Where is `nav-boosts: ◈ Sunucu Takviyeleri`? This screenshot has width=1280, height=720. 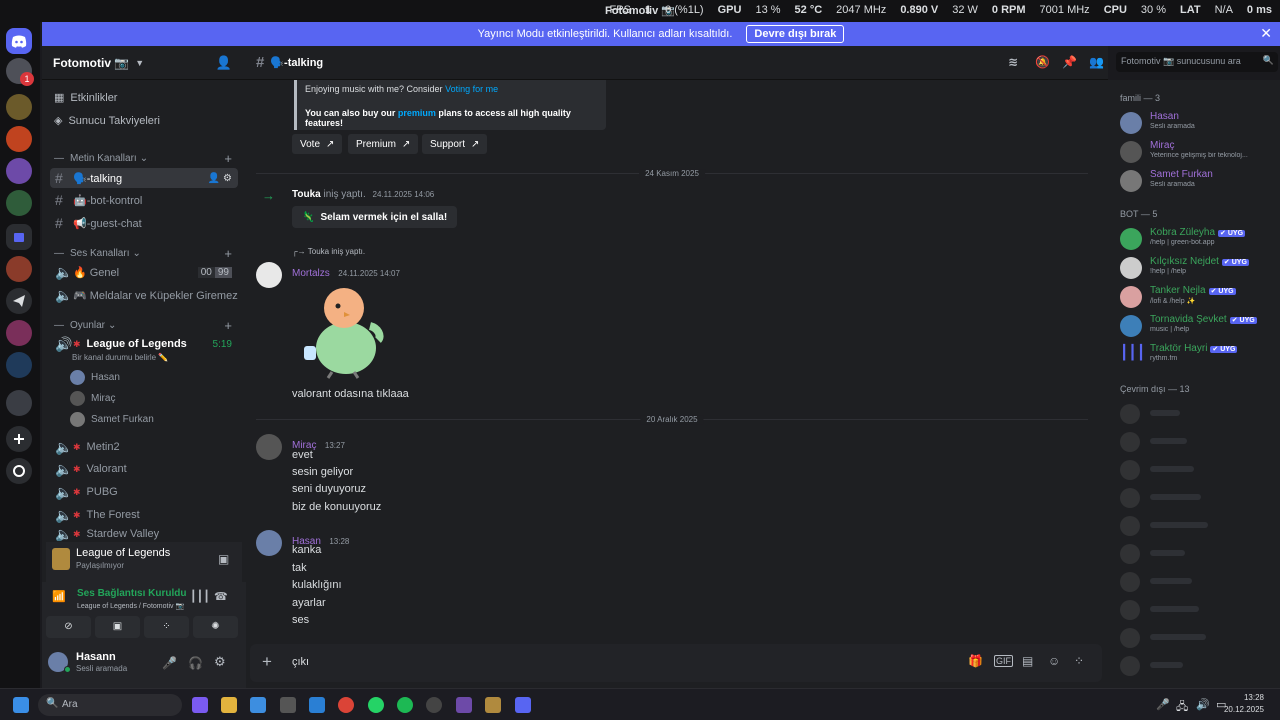 nav-boosts: ◈ Sunucu Takviyeleri is located at coordinates (107, 121).